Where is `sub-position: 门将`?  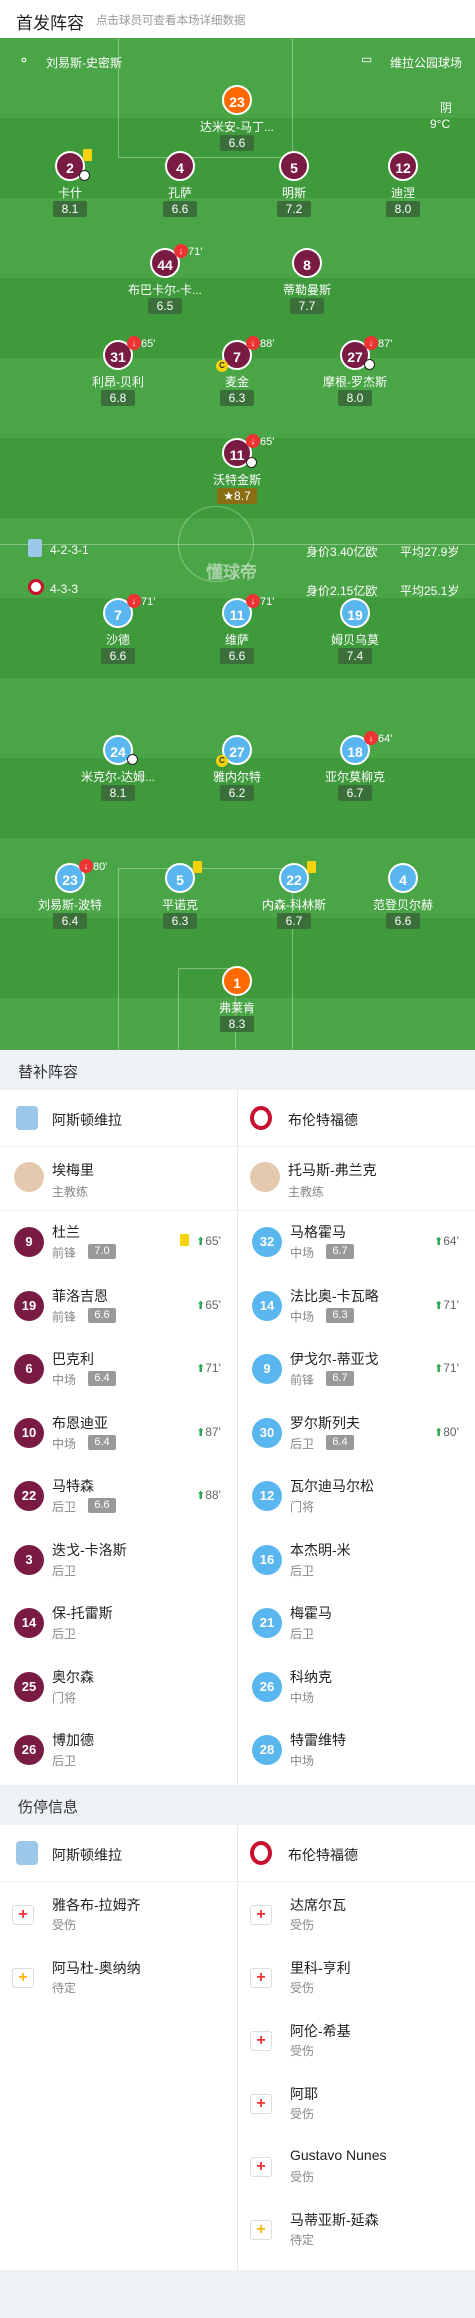 sub-position: 门将 is located at coordinates (302, 1507).